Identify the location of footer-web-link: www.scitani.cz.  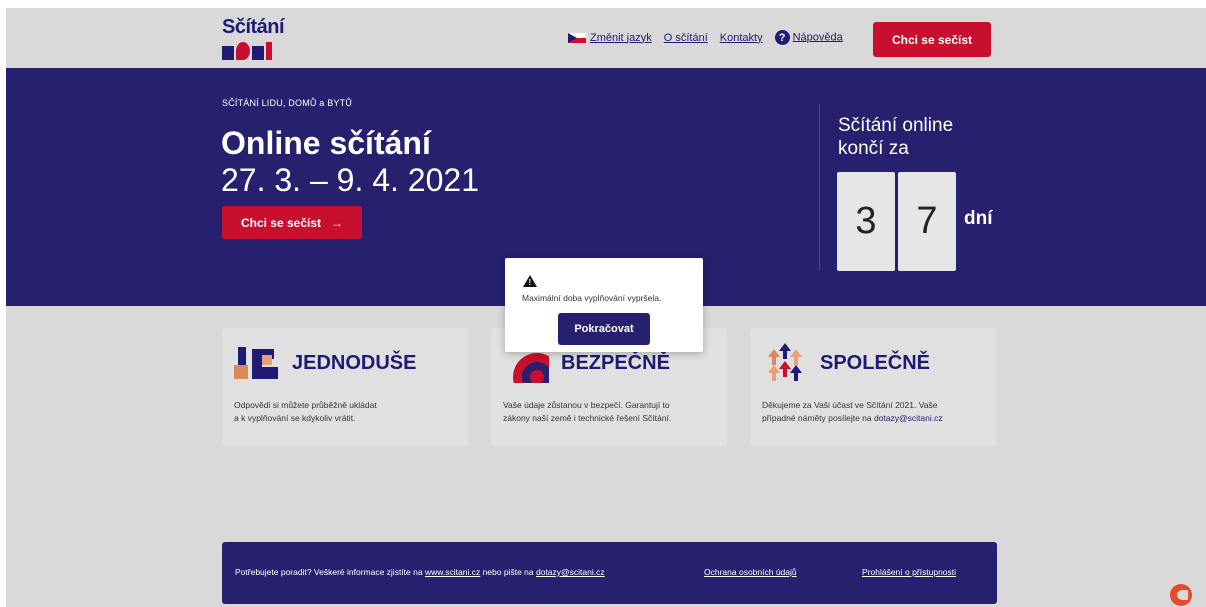
(452, 572).